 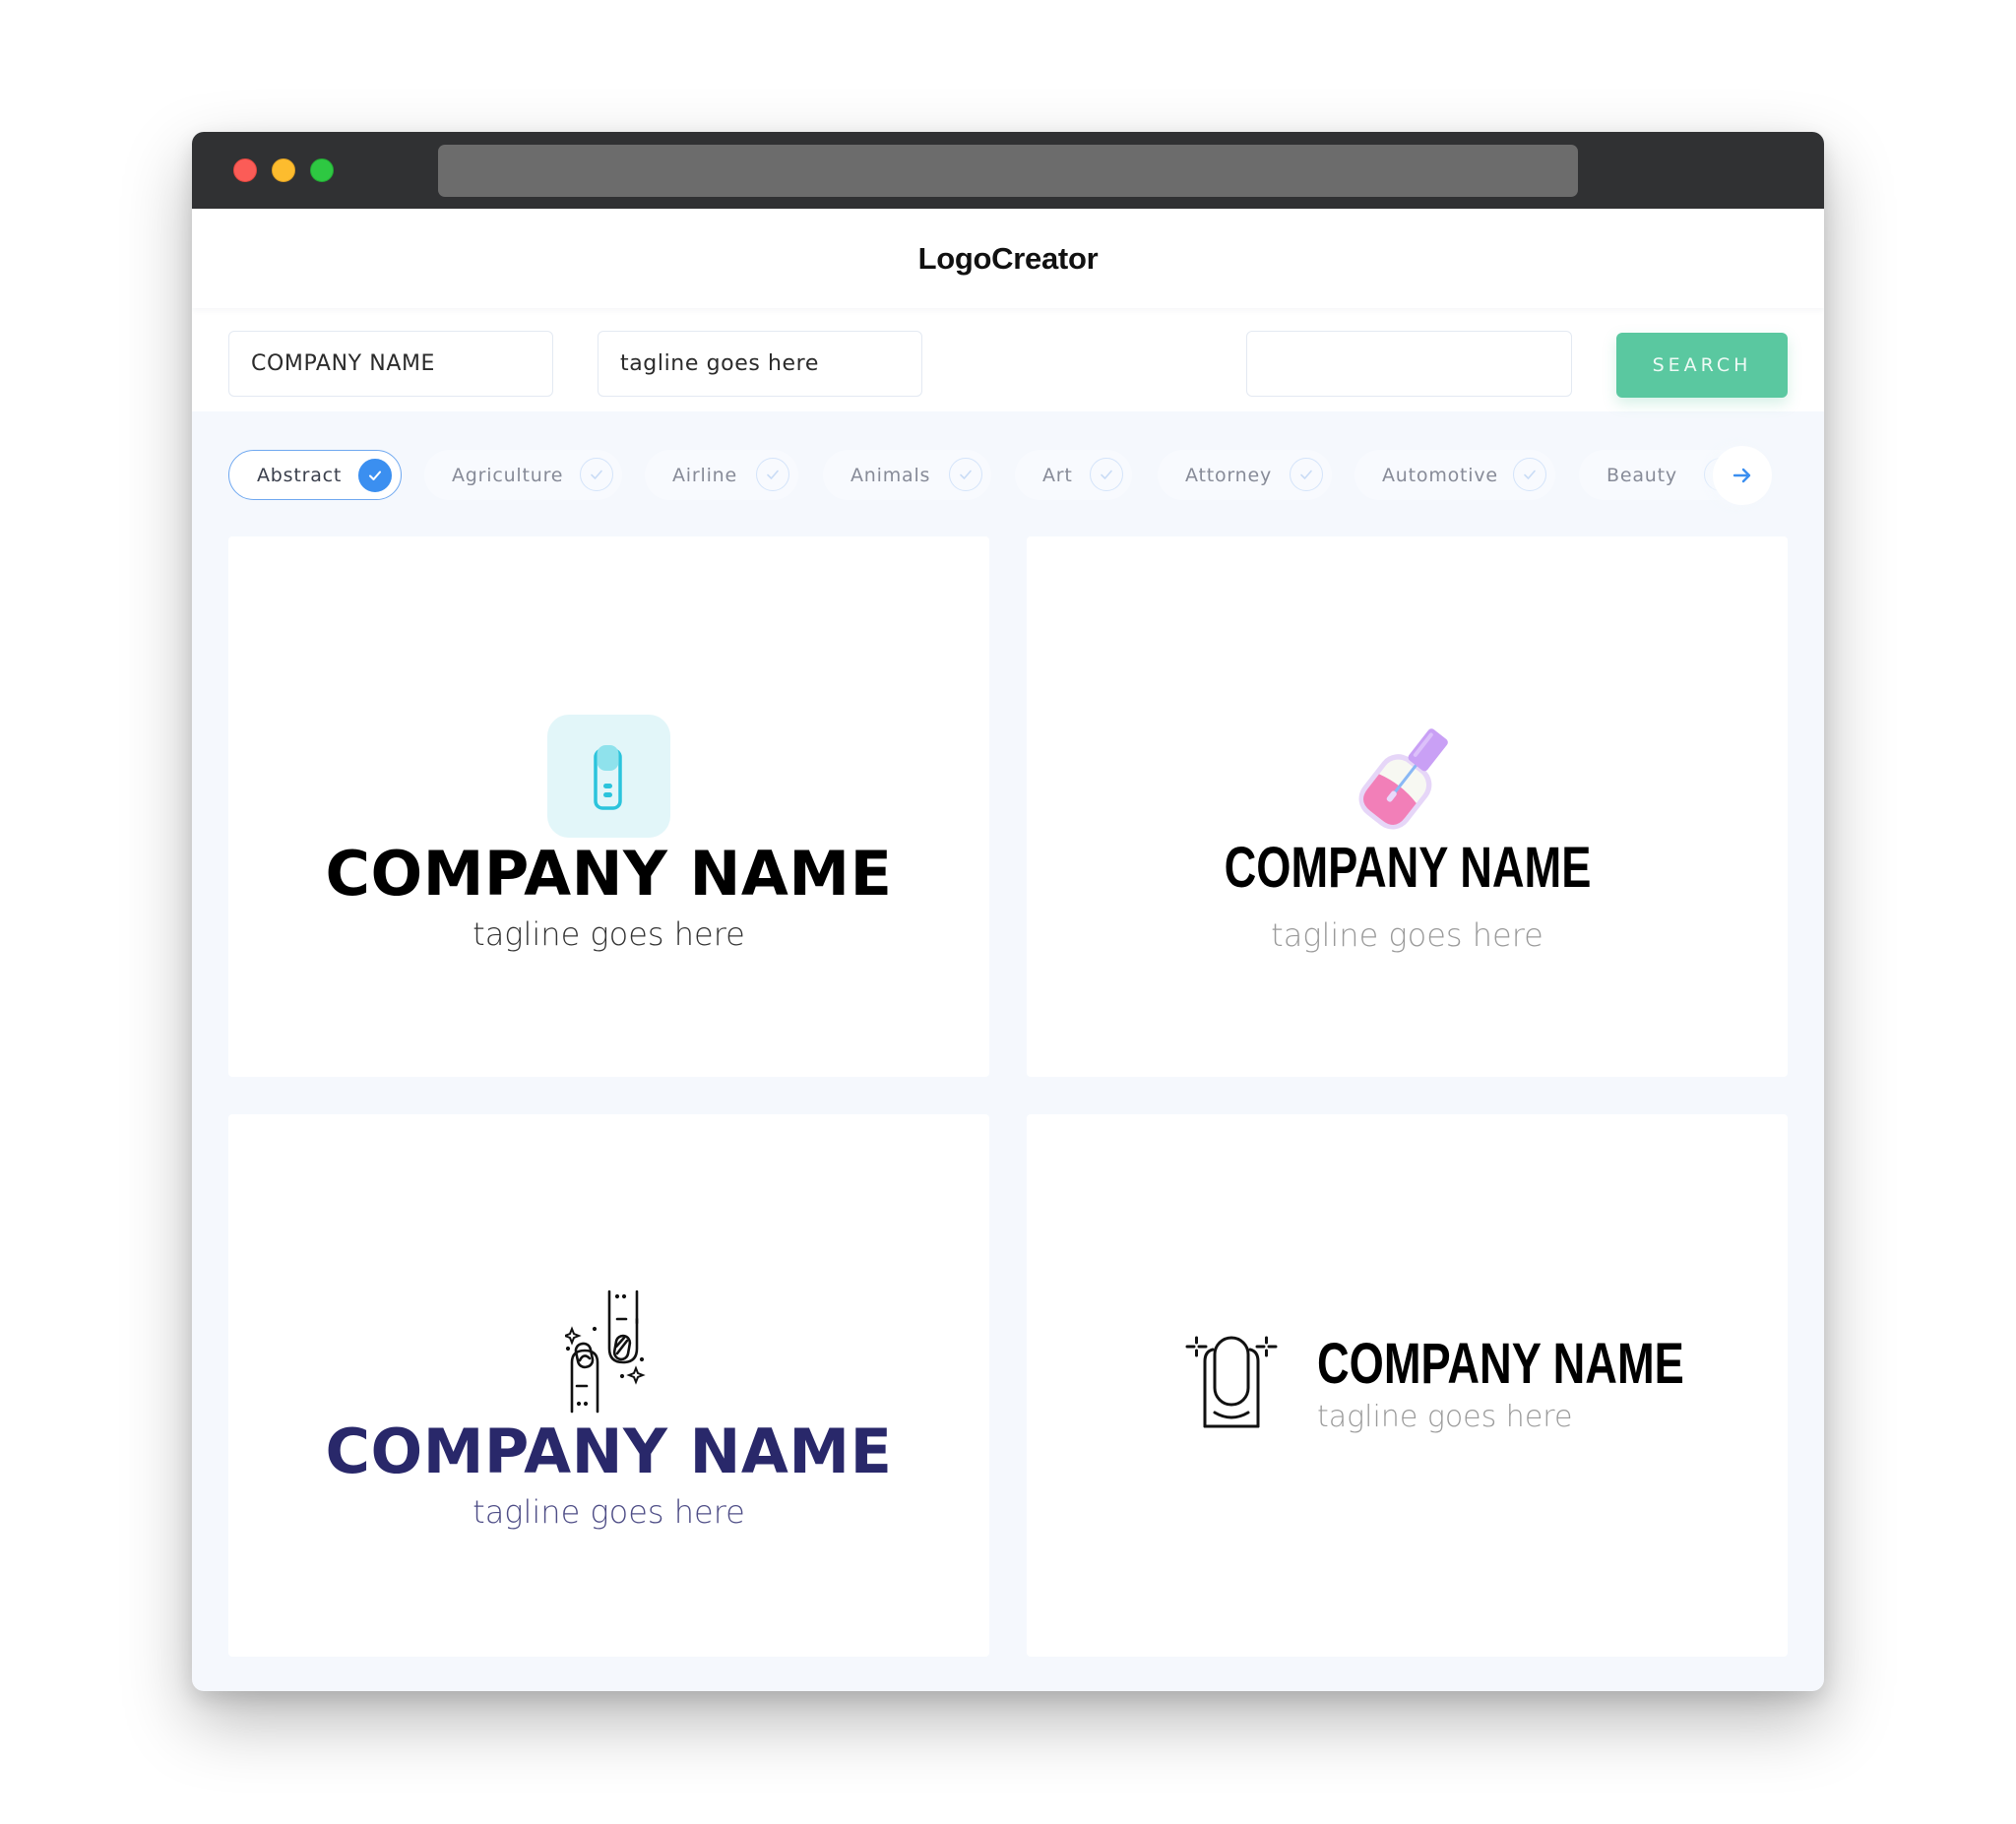 What do you see at coordinates (508, 475) in the screenshot?
I see `category-label: Agriculture` at bounding box center [508, 475].